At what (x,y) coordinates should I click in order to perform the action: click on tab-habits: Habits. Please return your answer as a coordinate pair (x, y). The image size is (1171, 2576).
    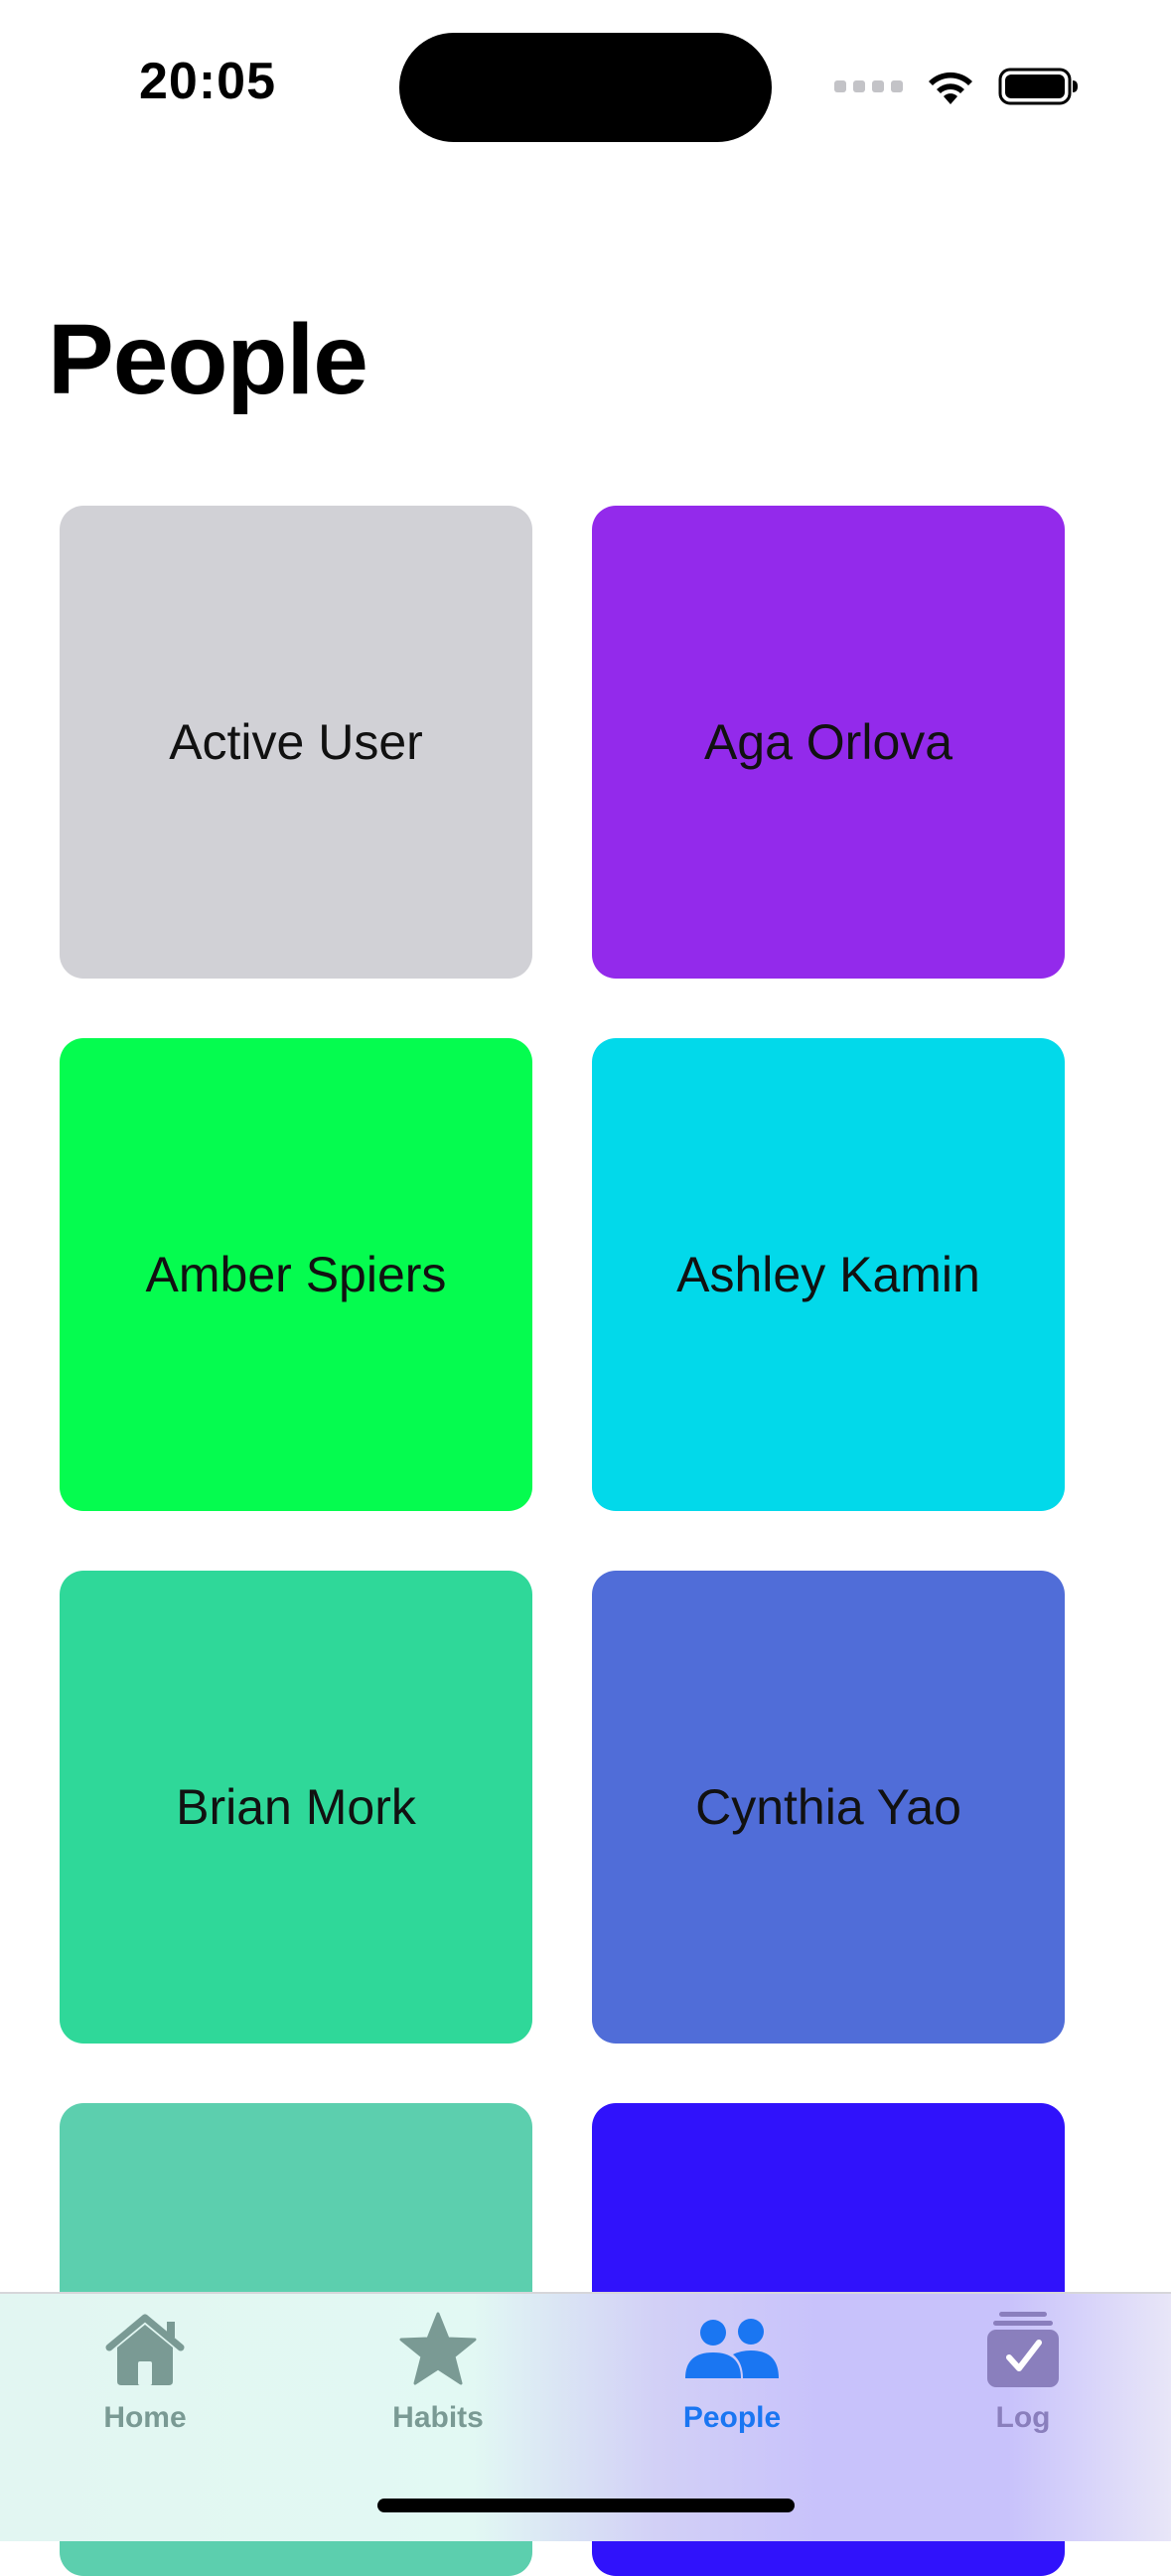
    Looking at the image, I should click on (438, 2368).